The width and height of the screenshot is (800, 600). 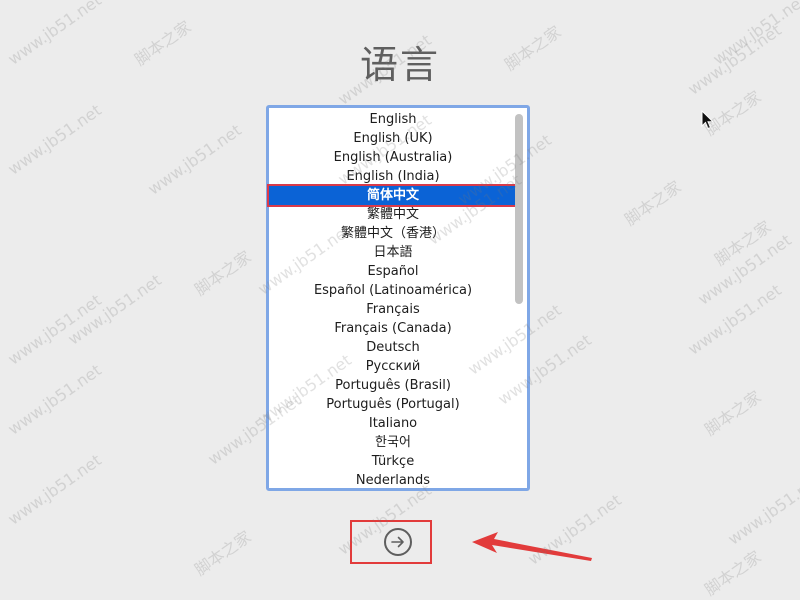 I want to click on language-option: Deutsch, so click(x=393, y=347).